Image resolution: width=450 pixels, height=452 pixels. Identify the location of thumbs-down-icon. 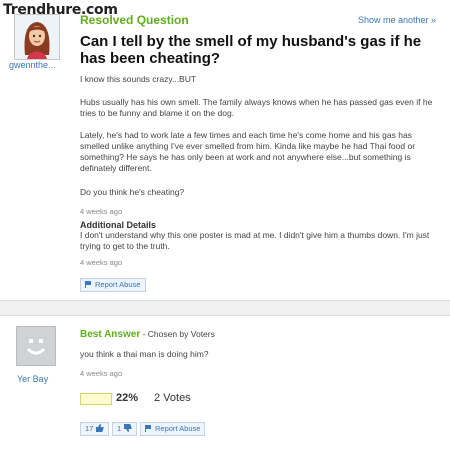
(128, 428).